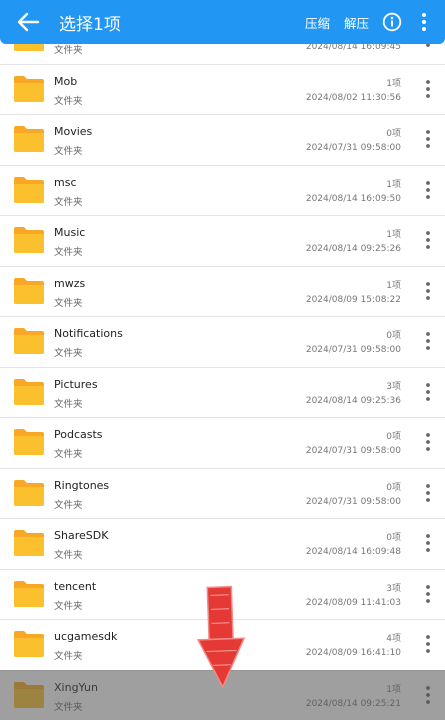  I want to click on file-name: Pictures, so click(76, 384).